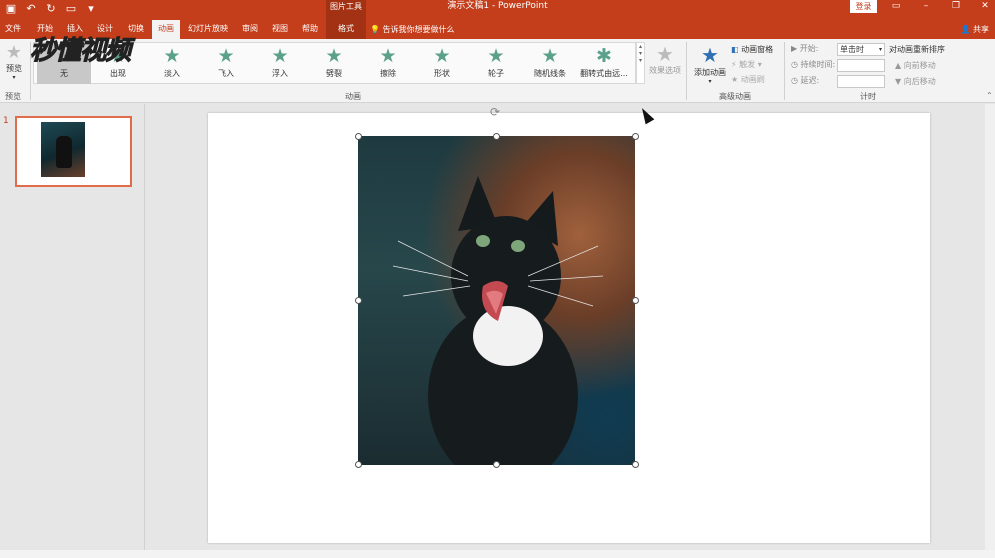  What do you see at coordinates (861, 81) in the screenshot?
I see `delay-input` at bounding box center [861, 81].